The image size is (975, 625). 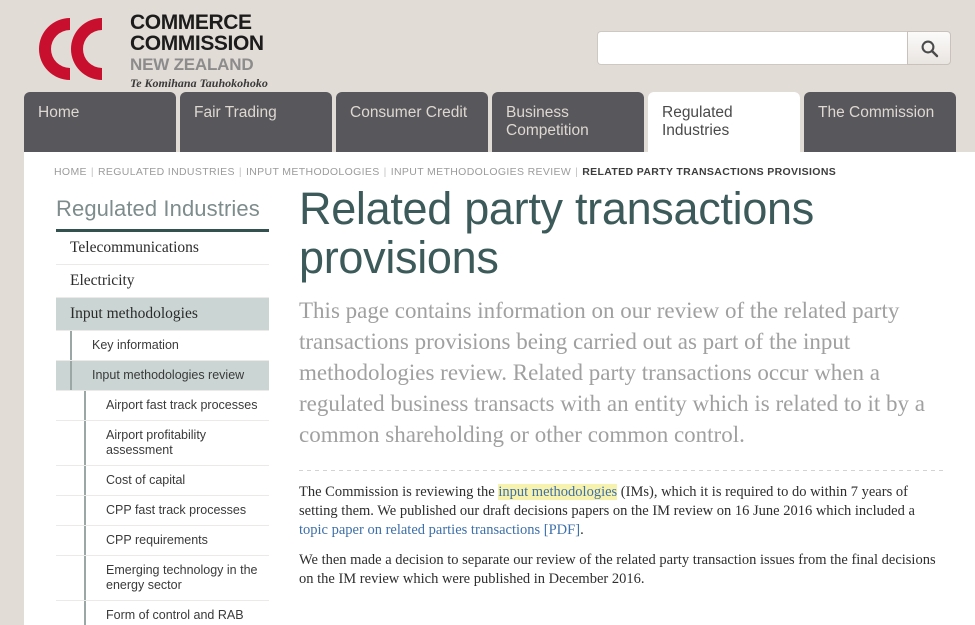 What do you see at coordinates (409, 112) in the screenshot?
I see `tab-label: Consumer Credit` at bounding box center [409, 112].